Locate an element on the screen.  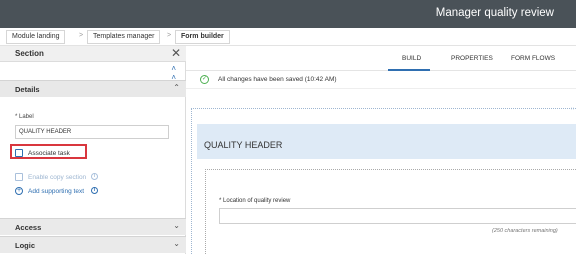
chevron-up-icon: ⌃ is located at coordinates (176, 87).